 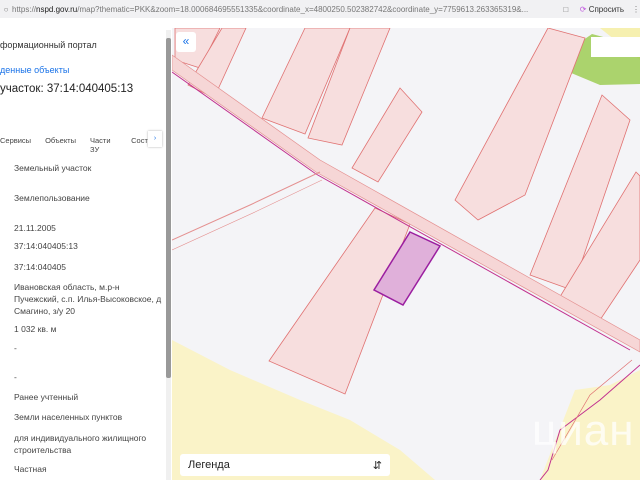 I want to click on scrollbar-thumb, so click(x=168, y=208).